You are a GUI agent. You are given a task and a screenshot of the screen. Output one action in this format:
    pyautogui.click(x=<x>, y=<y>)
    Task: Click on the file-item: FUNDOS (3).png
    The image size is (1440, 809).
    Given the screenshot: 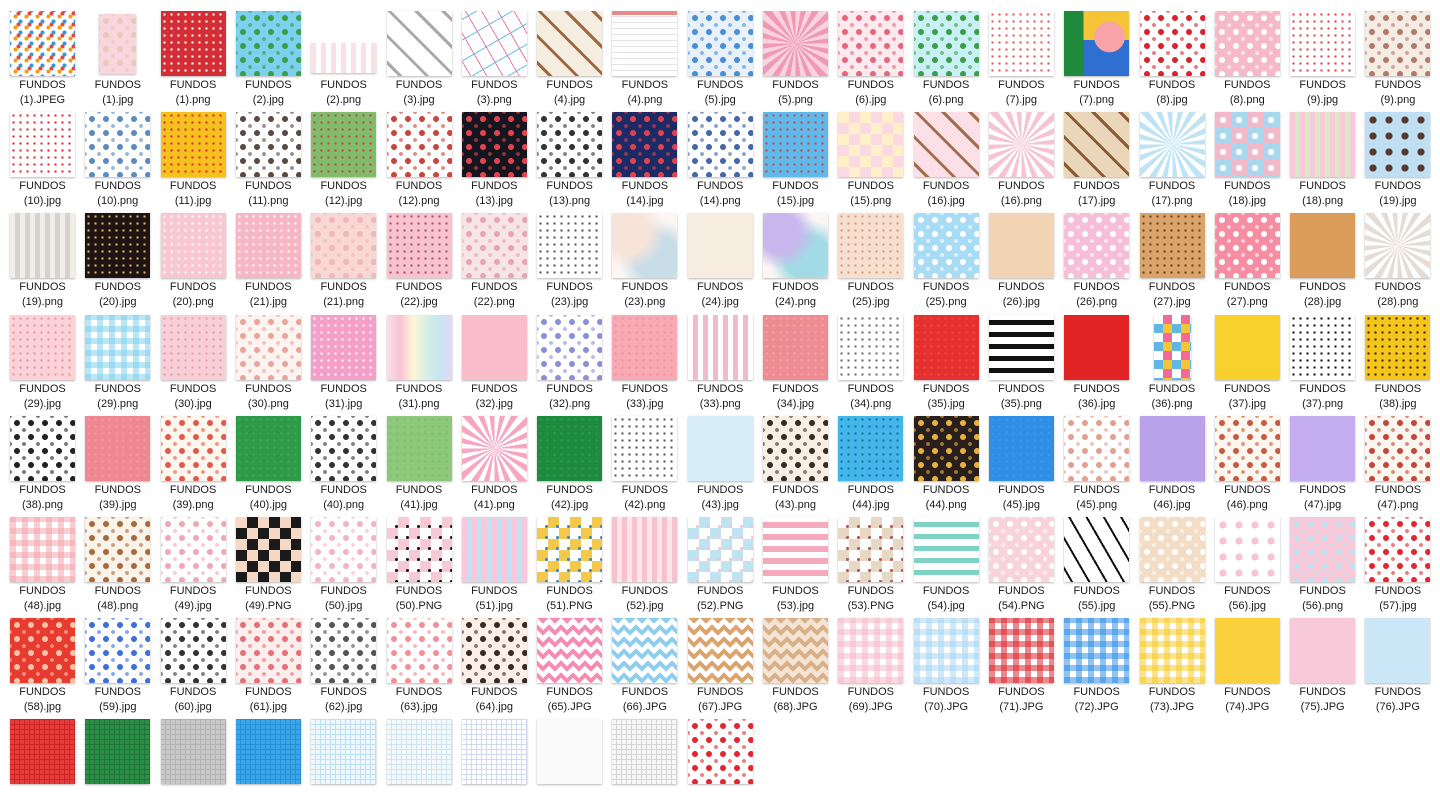 What is the action you would take?
    pyautogui.click(x=494, y=53)
    